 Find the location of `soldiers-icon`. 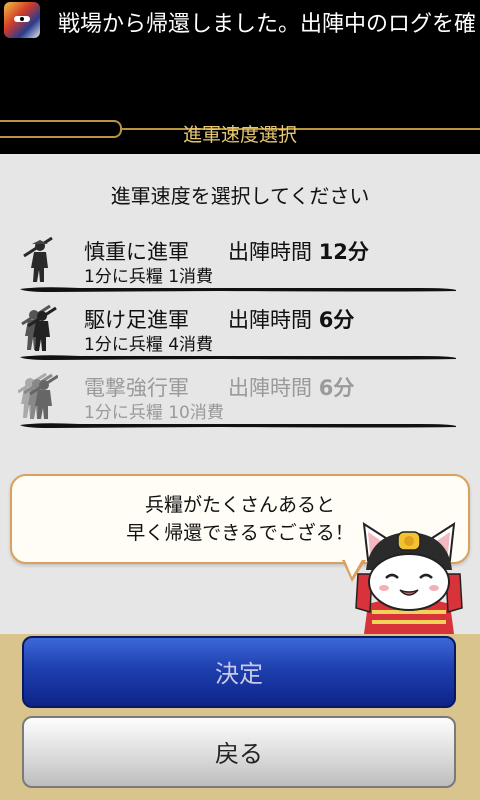

soldiers-icon is located at coordinates (39, 327).